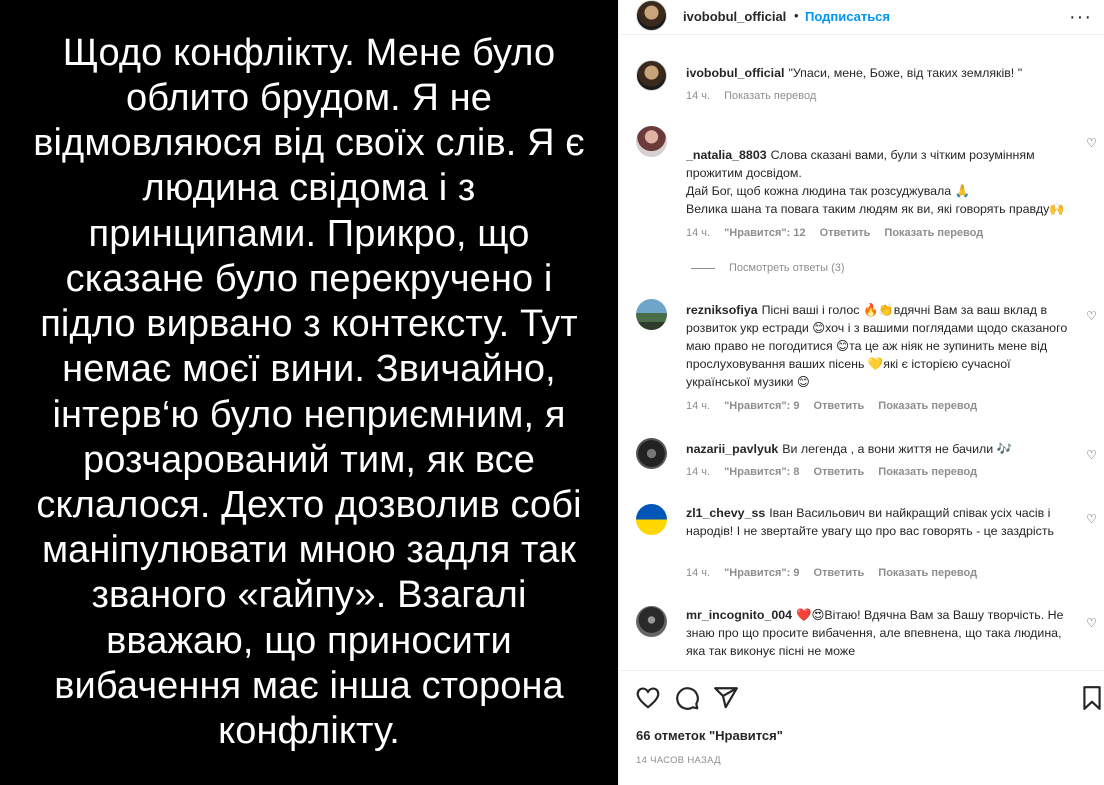  What do you see at coordinates (651, 75) in the screenshot?
I see `caption-avatar` at bounding box center [651, 75].